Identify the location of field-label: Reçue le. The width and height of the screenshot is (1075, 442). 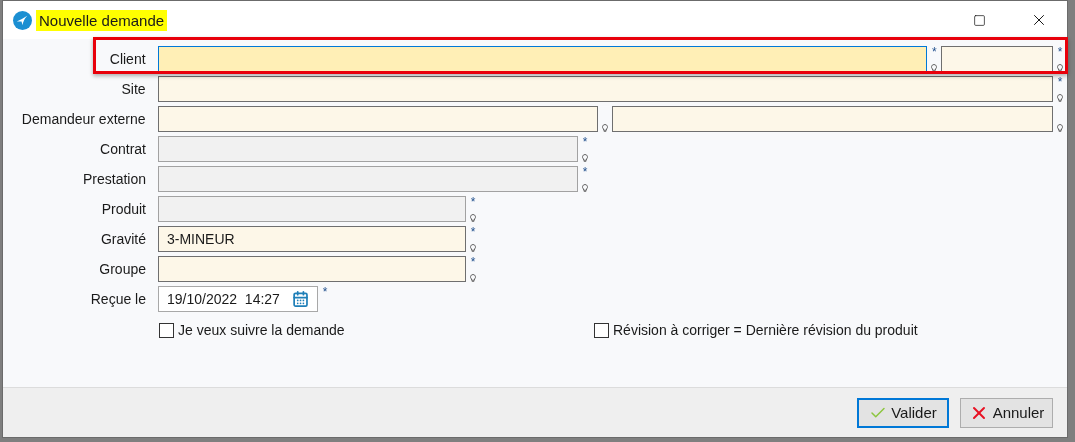
(117, 299).